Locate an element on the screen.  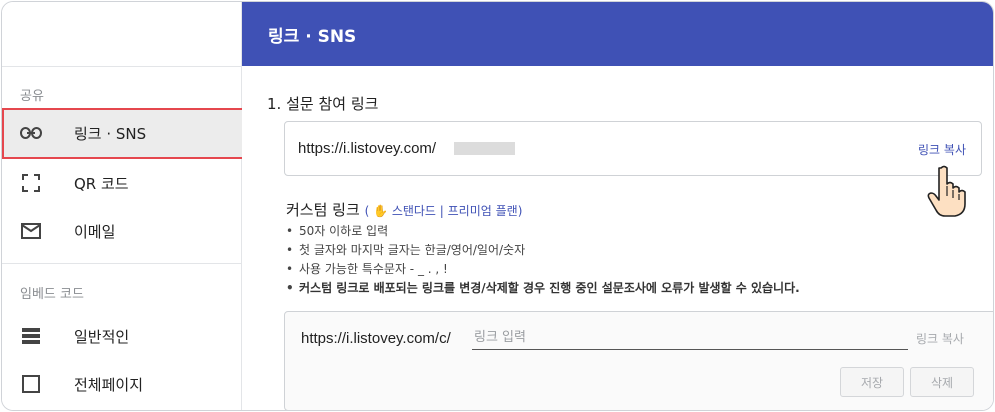
plan-badge: ( ✋ 스탠다드 | 프리미엄 플랜) is located at coordinates (443, 211).